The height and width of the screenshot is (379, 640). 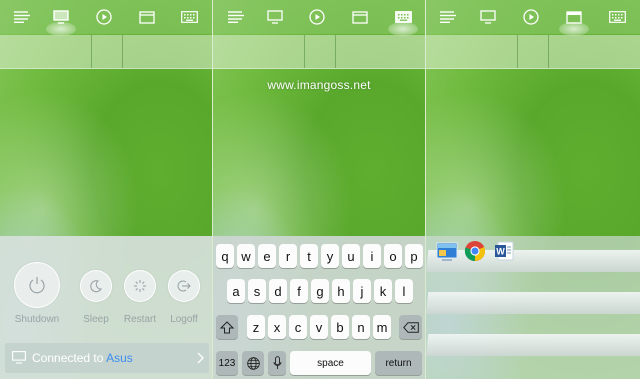 What do you see at coordinates (351, 256) in the screenshot?
I see `key-u: u` at bounding box center [351, 256].